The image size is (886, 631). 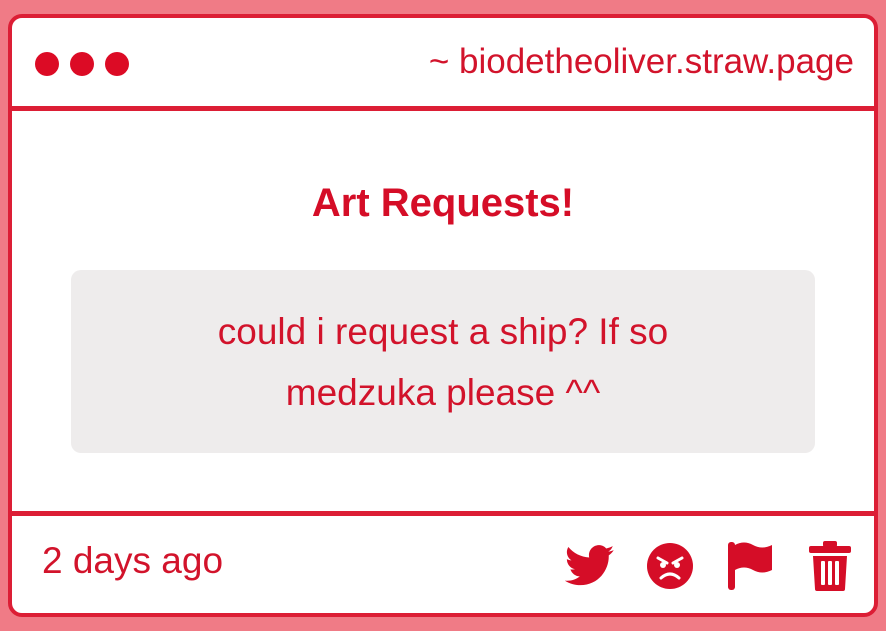 I want to click on page-url: ~ biodetheoliver.straw.page, so click(x=641, y=62).